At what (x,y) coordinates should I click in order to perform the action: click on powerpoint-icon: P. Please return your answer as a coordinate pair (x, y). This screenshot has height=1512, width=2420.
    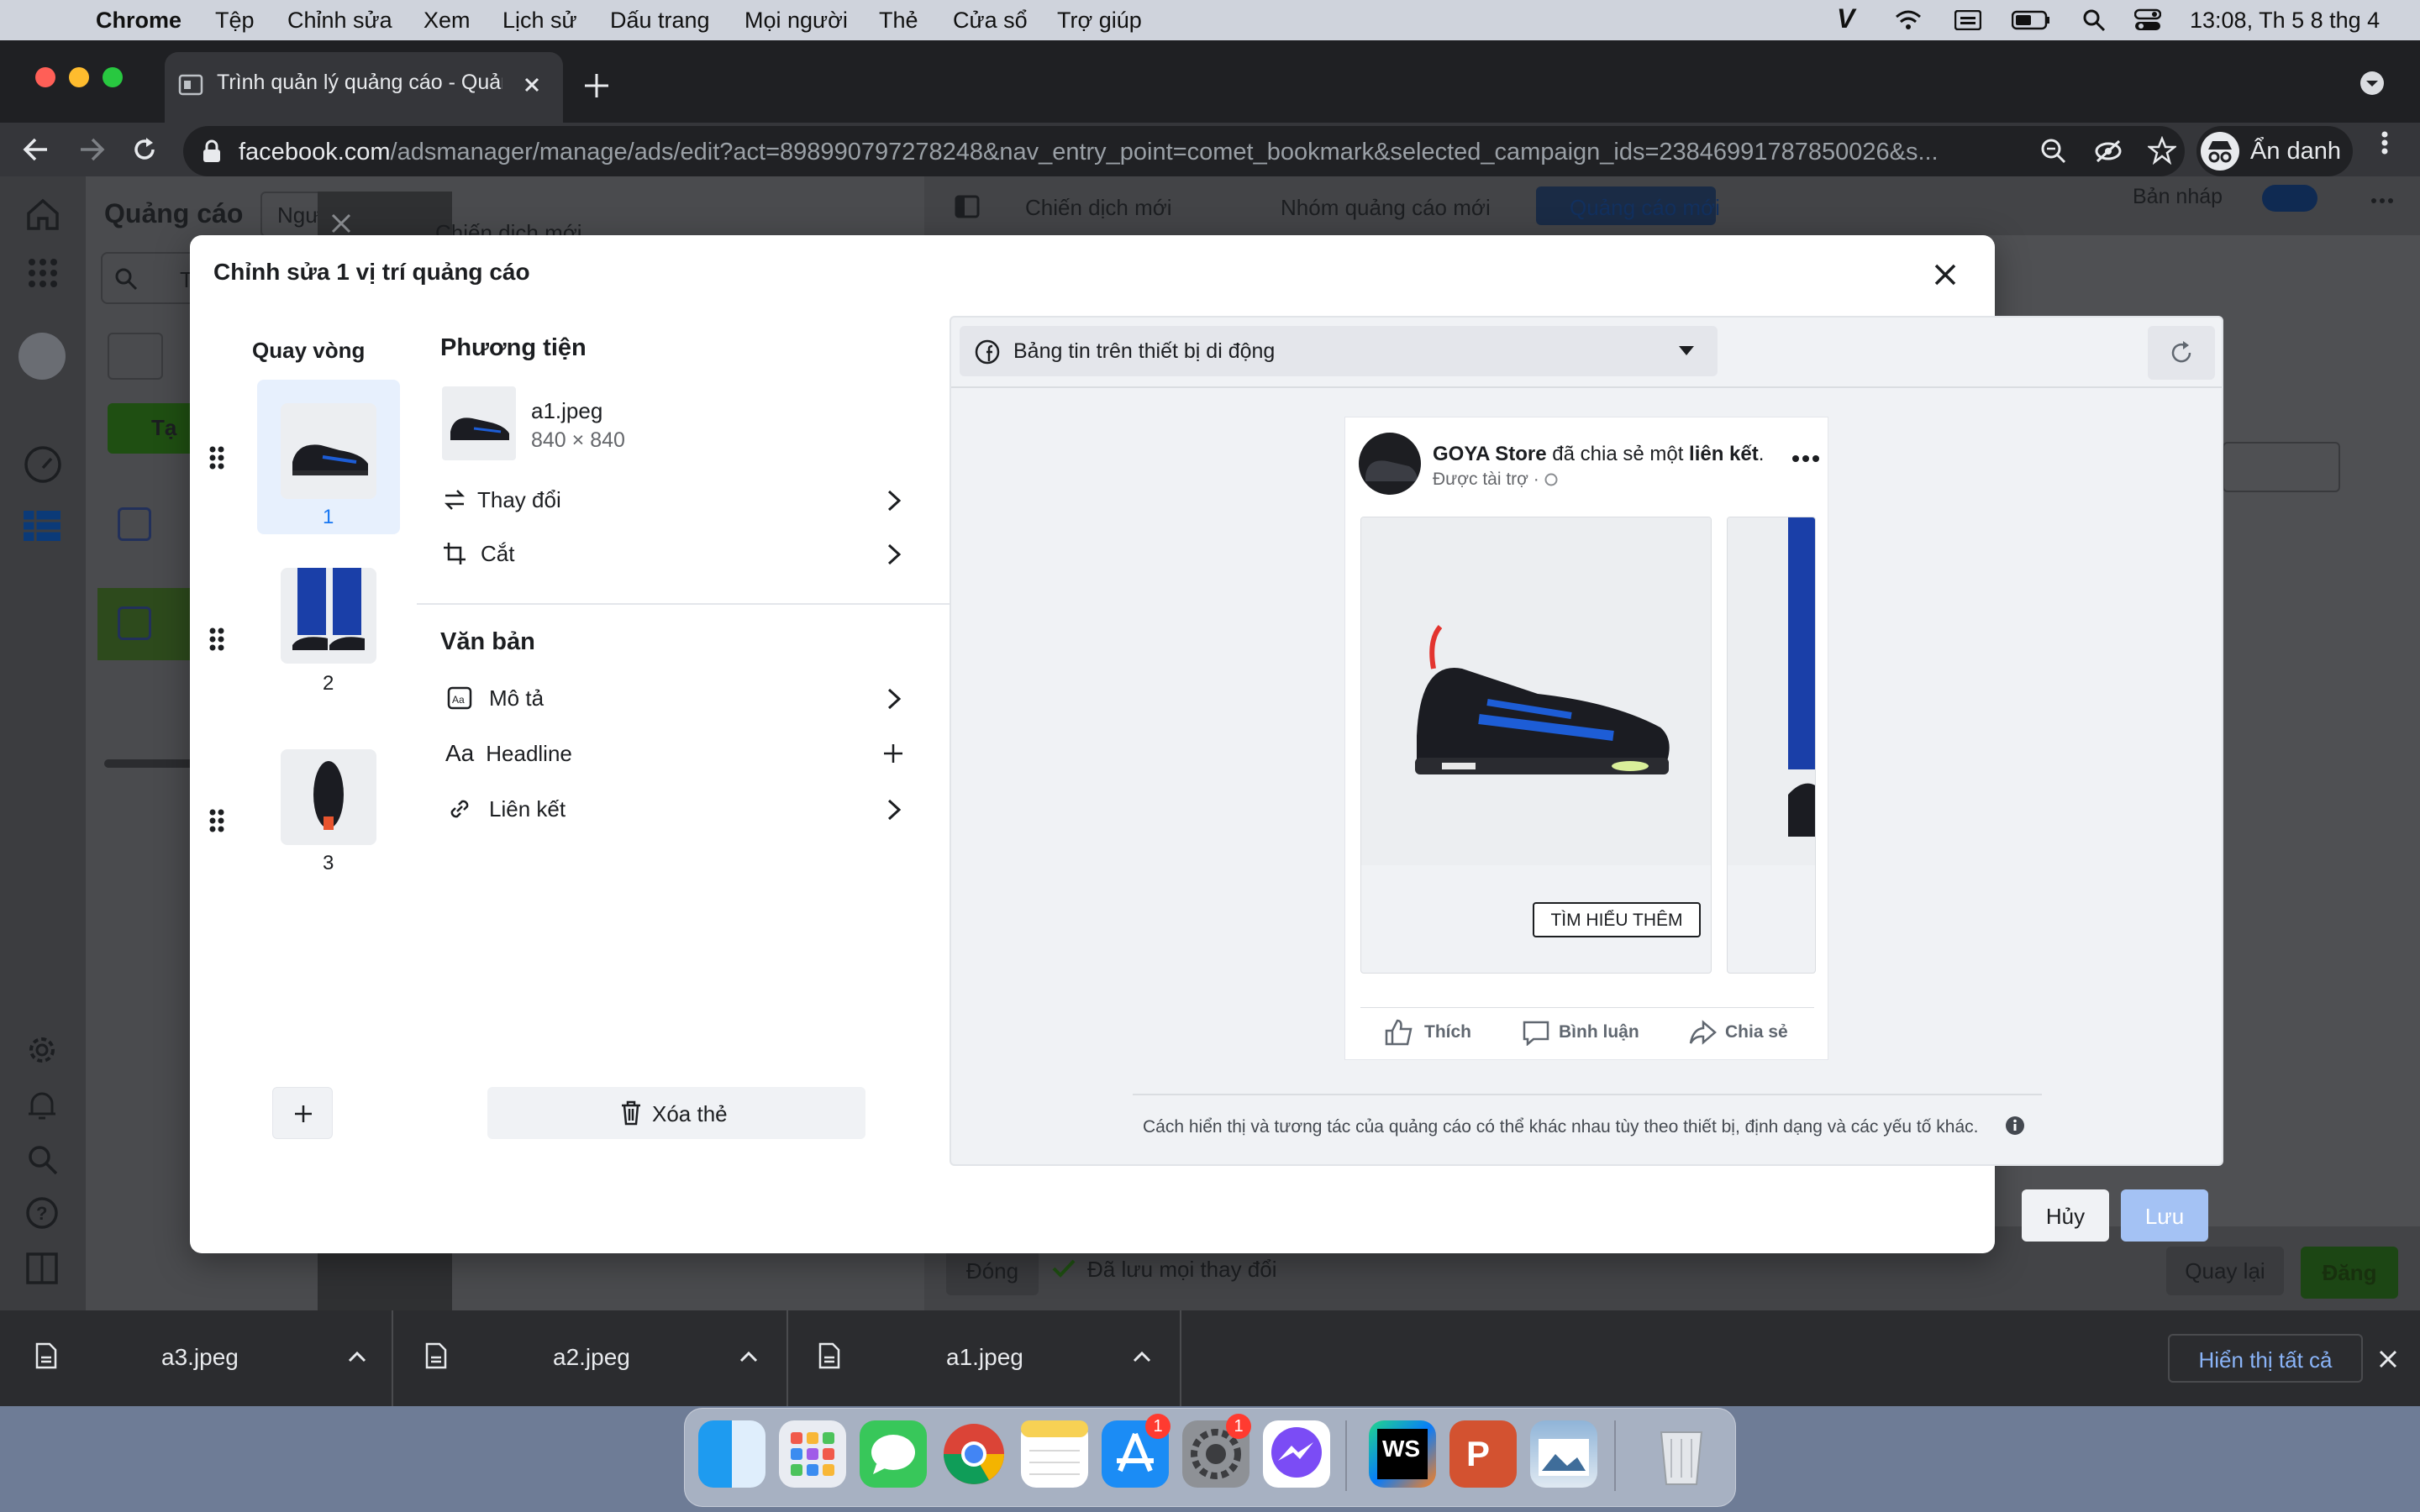
    Looking at the image, I should click on (1483, 1454).